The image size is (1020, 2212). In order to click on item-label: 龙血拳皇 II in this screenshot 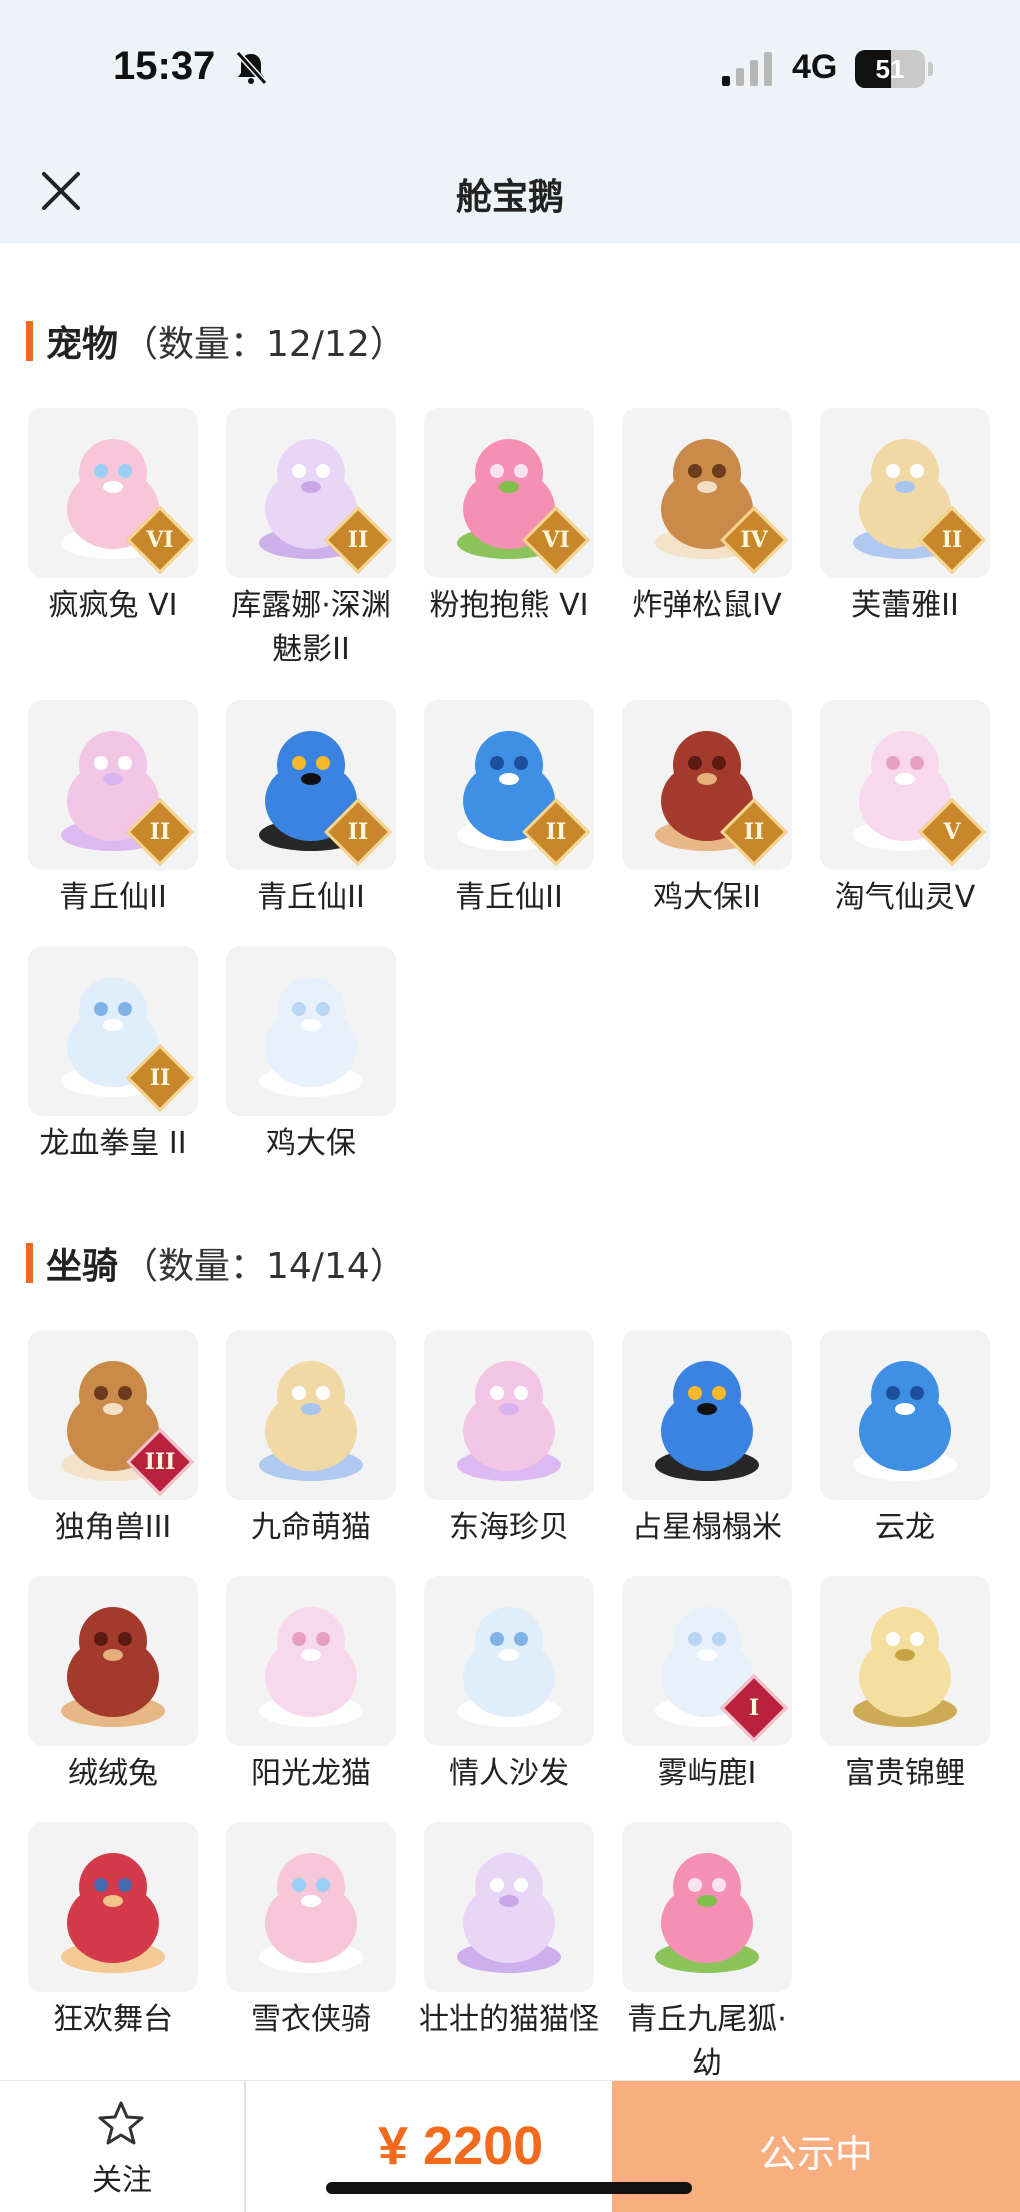, I will do `click(113, 1143)`.